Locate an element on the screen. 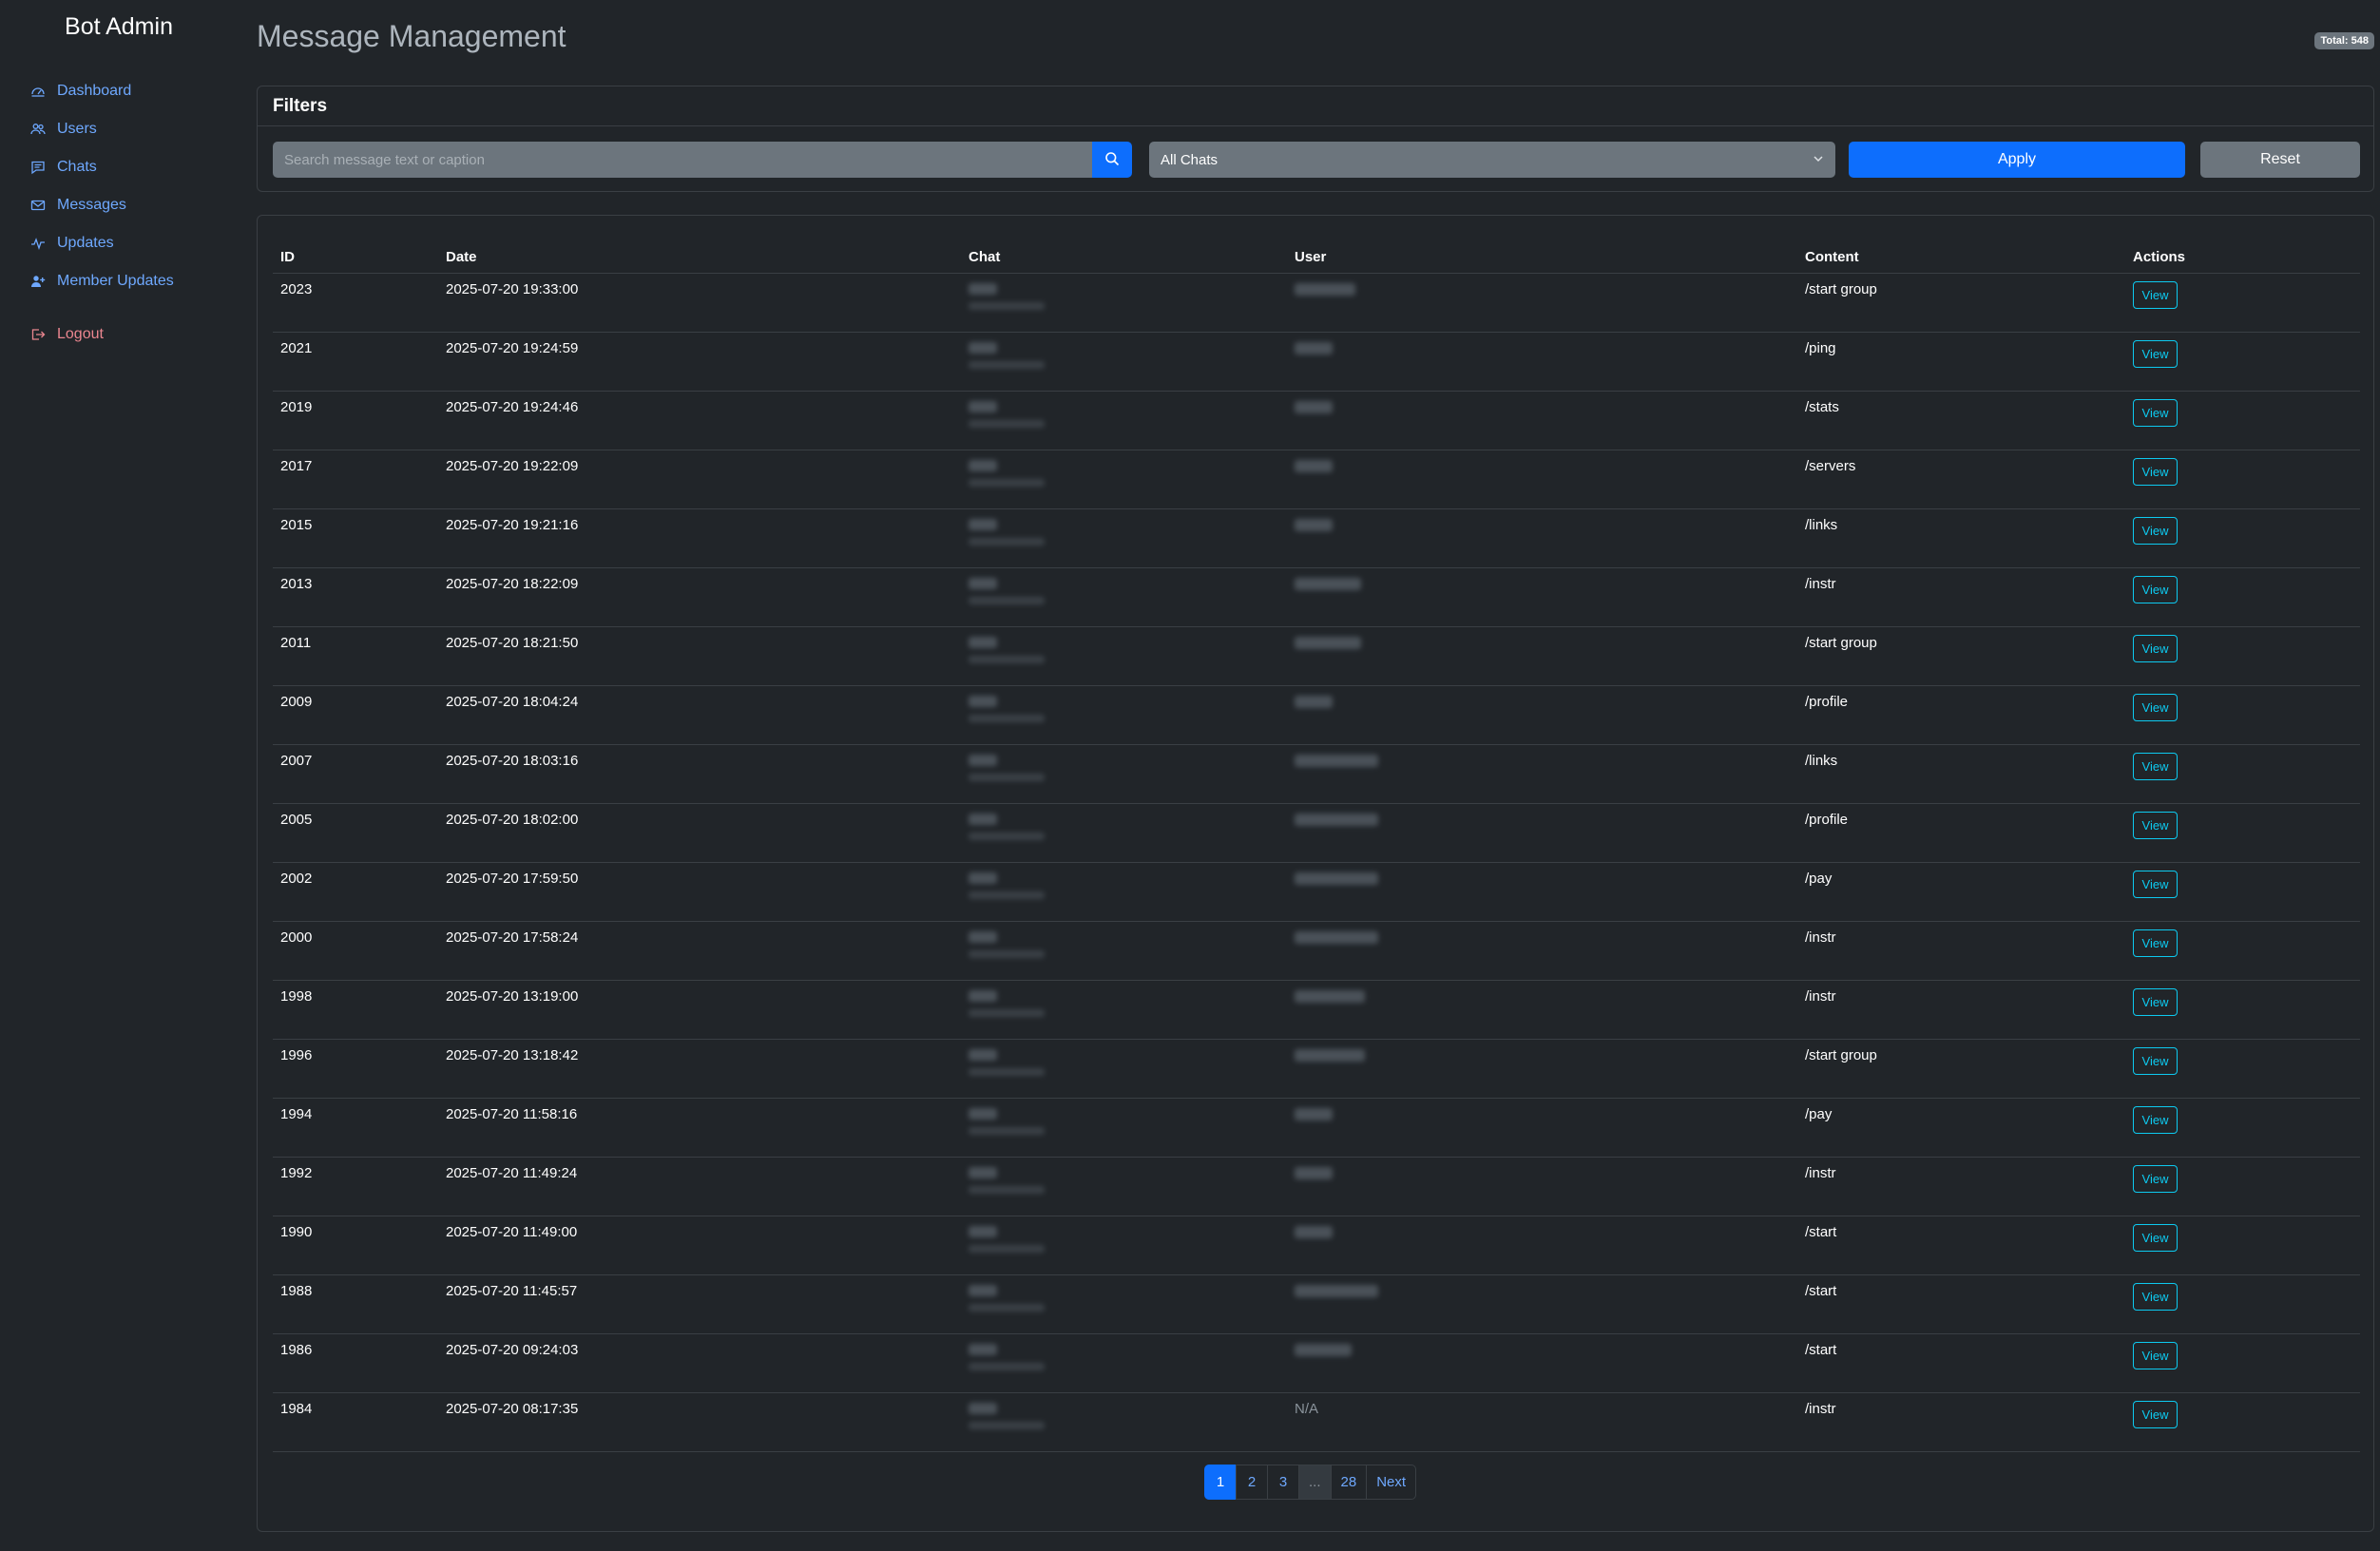 This screenshot has height=1551, width=2380. page-next-button: Next is located at coordinates (1391, 1482).